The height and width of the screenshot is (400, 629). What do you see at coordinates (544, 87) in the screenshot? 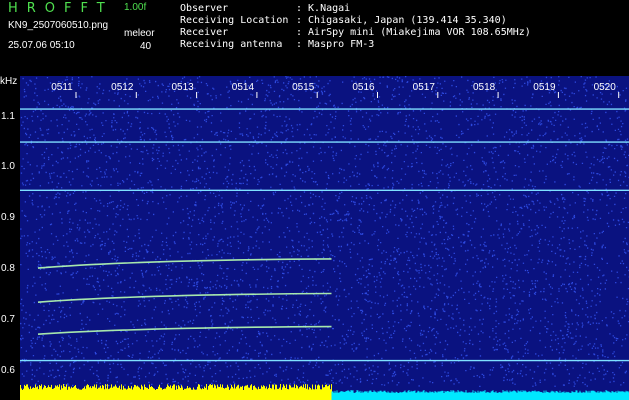
I see `x-tick-label: 0519` at bounding box center [544, 87].